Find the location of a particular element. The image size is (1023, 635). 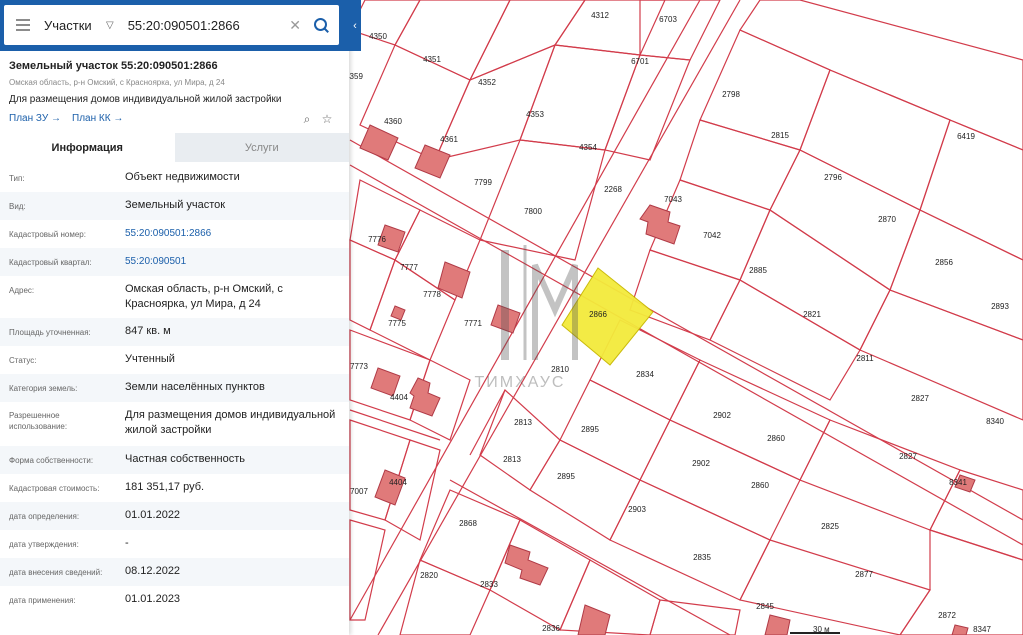

info-row-key: Кадастровый номер: is located at coordinates (47, 234).